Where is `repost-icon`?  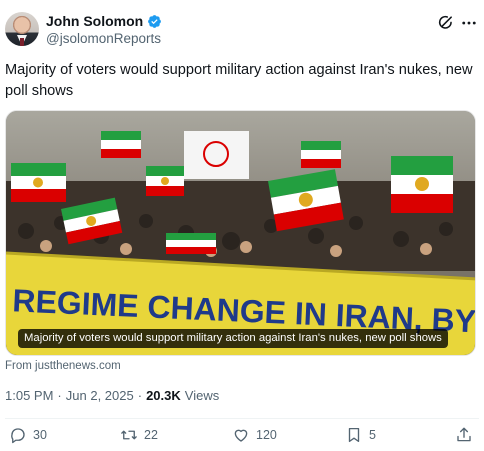
repost-icon is located at coordinates (129, 435).